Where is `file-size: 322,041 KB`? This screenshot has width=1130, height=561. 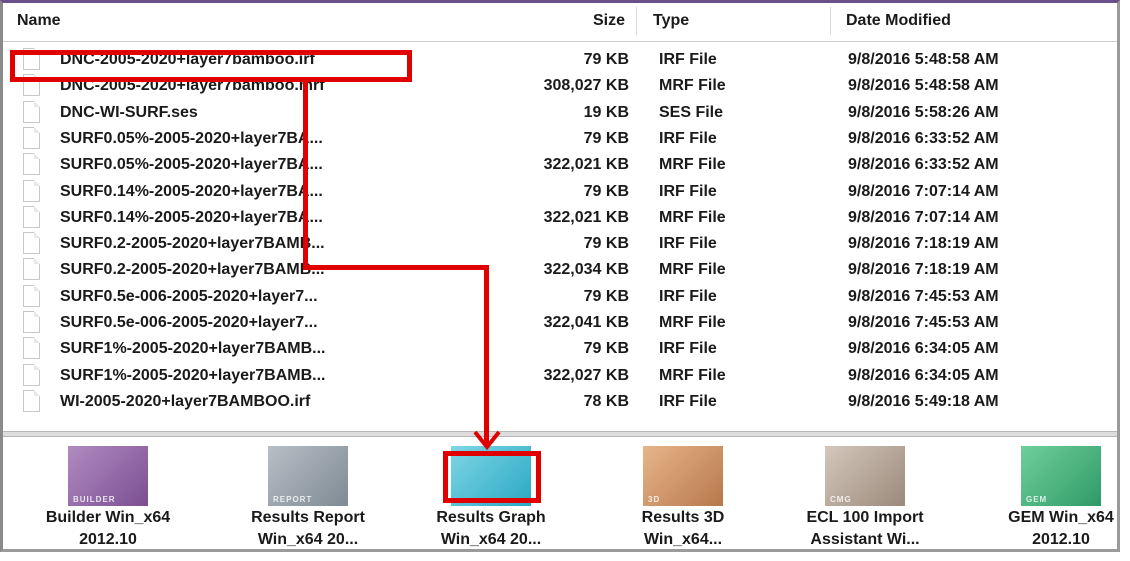
file-size: 322,041 KB is located at coordinates (586, 322).